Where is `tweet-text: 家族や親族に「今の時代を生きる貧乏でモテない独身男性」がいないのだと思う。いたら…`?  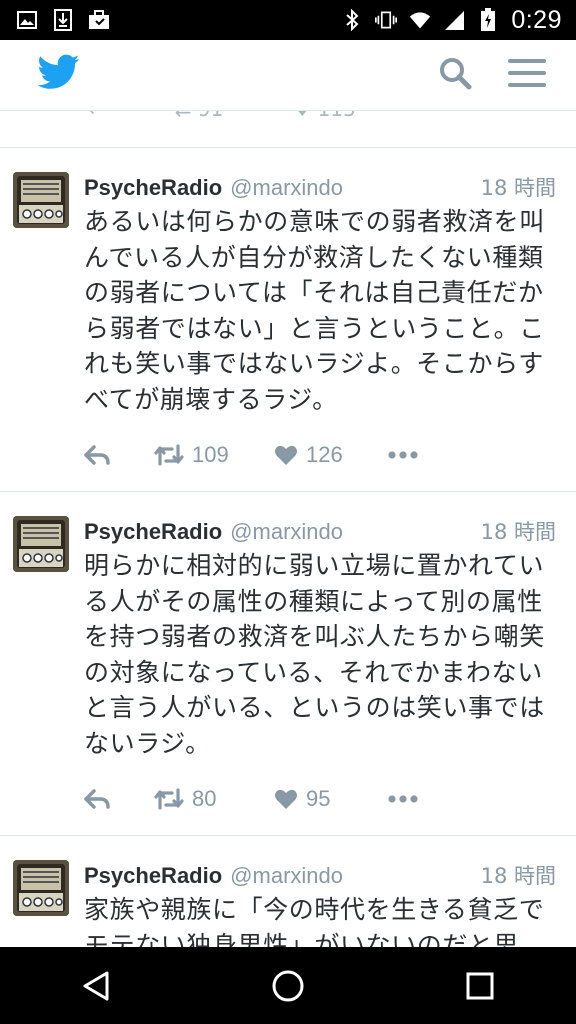
tweet-text: 家族や親族に「今の時代を生きる貧乏でモテない独身男性」がいないのだと思う。いたら… is located at coordinates (314, 921).